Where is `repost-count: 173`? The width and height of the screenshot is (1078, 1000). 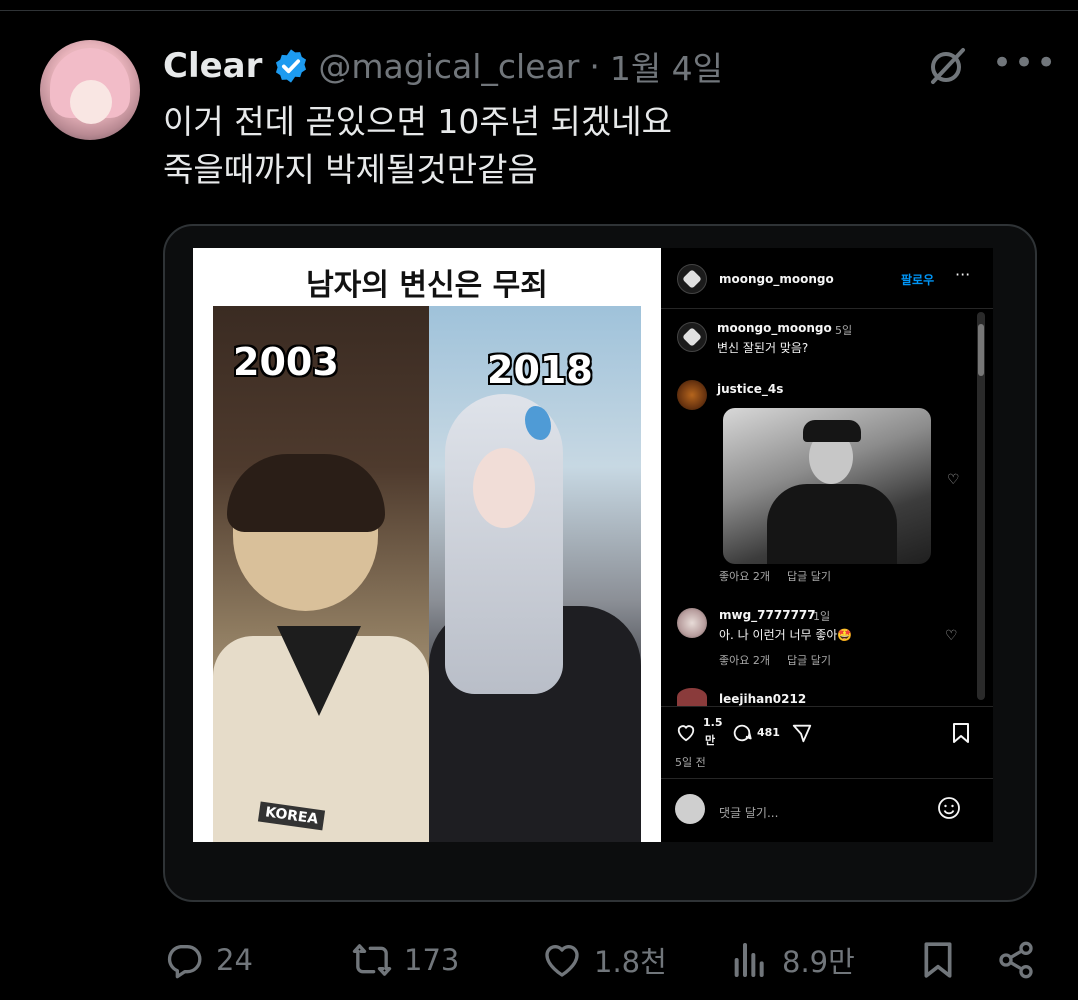
repost-count: 173 is located at coordinates (432, 960).